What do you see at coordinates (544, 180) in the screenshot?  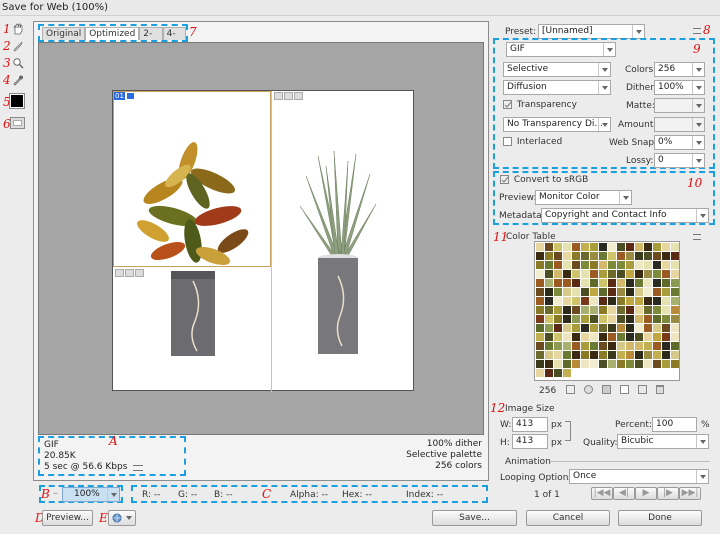 I see `convert-srgb-checkbox: Convert to sRGB` at bounding box center [544, 180].